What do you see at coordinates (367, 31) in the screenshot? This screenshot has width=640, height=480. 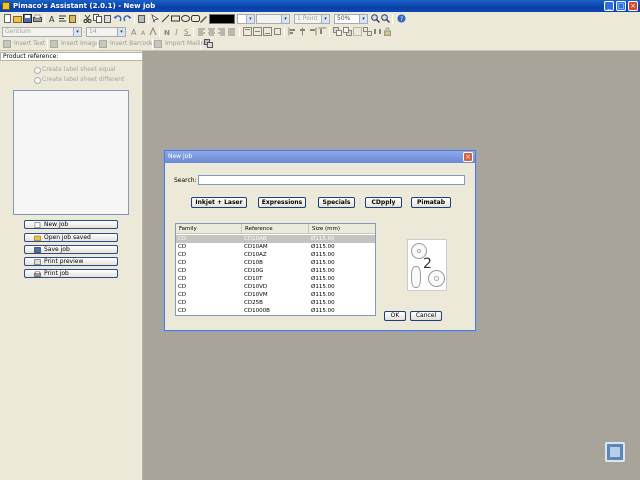 I see `ungroup-icon` at bounding box center [367, 31].